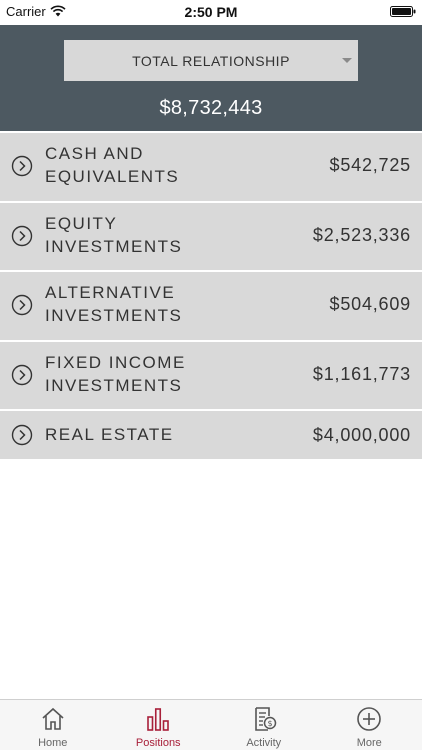 This screenshot has height=750, width=422. What do you see at coordinates (53, 743) in the screenshot?
I see `tab-label: Home` at bounding box center [53, 743].